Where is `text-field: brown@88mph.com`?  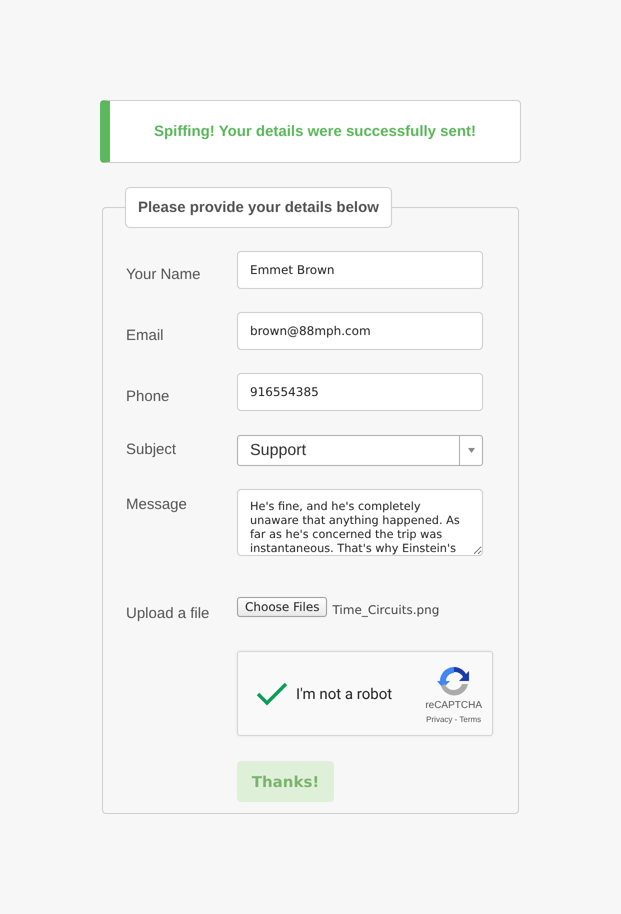
text-field: brown@88mph.com is located at coordinates (360, 331).